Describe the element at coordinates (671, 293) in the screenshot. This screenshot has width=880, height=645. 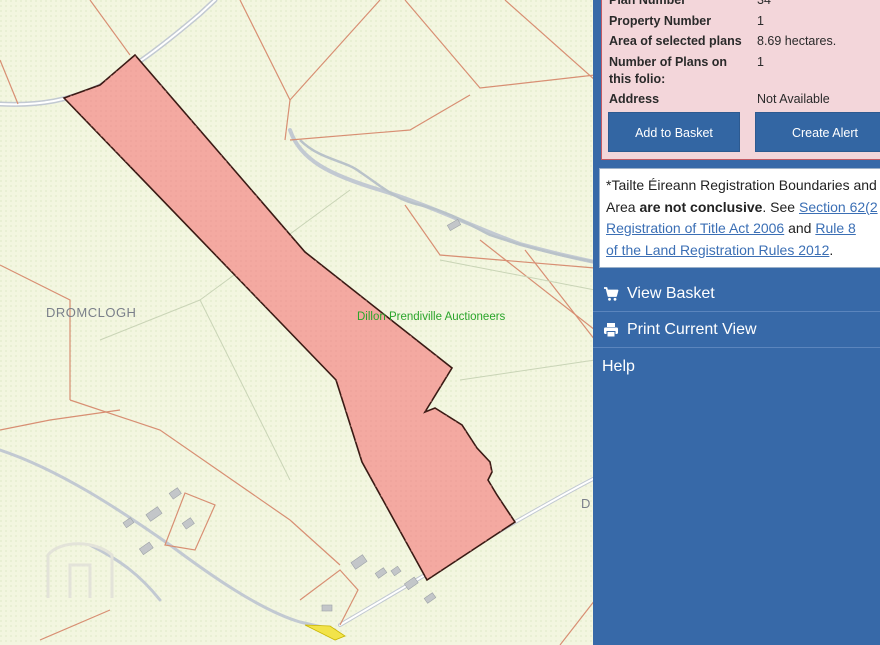
I see `view-basket-label: View Basket` at that location.